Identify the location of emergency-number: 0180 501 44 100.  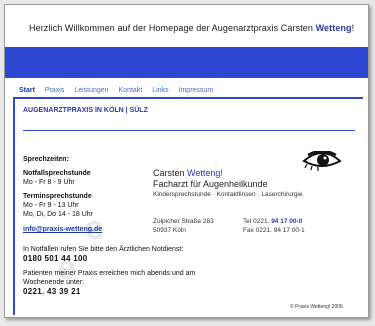
(55, 258).